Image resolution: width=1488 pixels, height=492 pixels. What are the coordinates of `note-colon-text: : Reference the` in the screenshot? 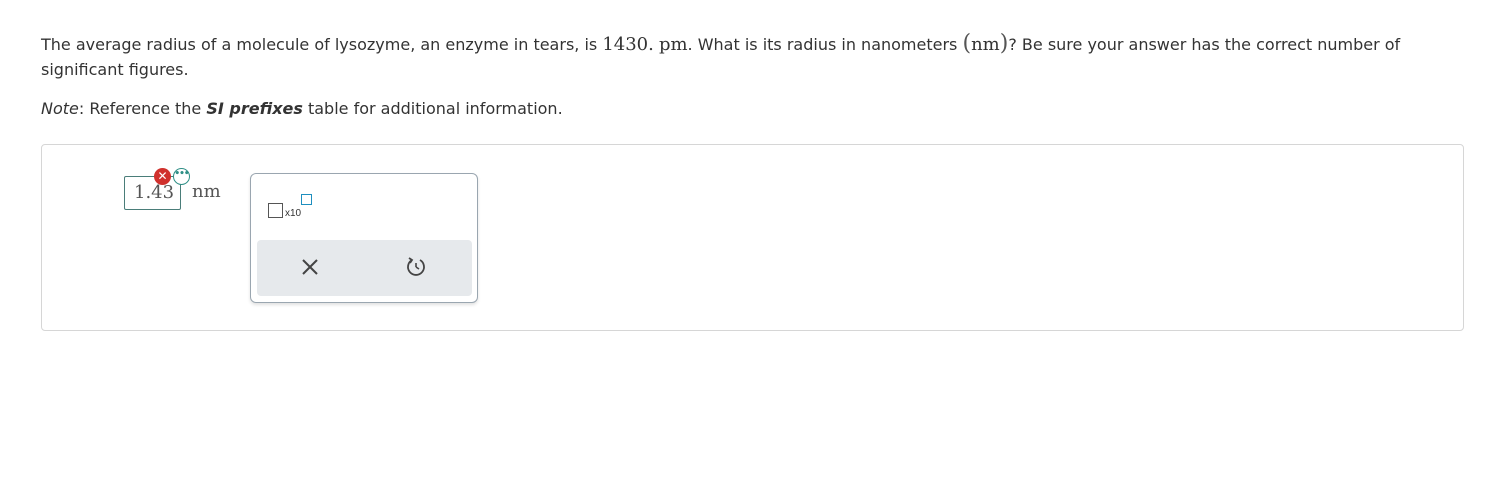 It's located at (142, 108).